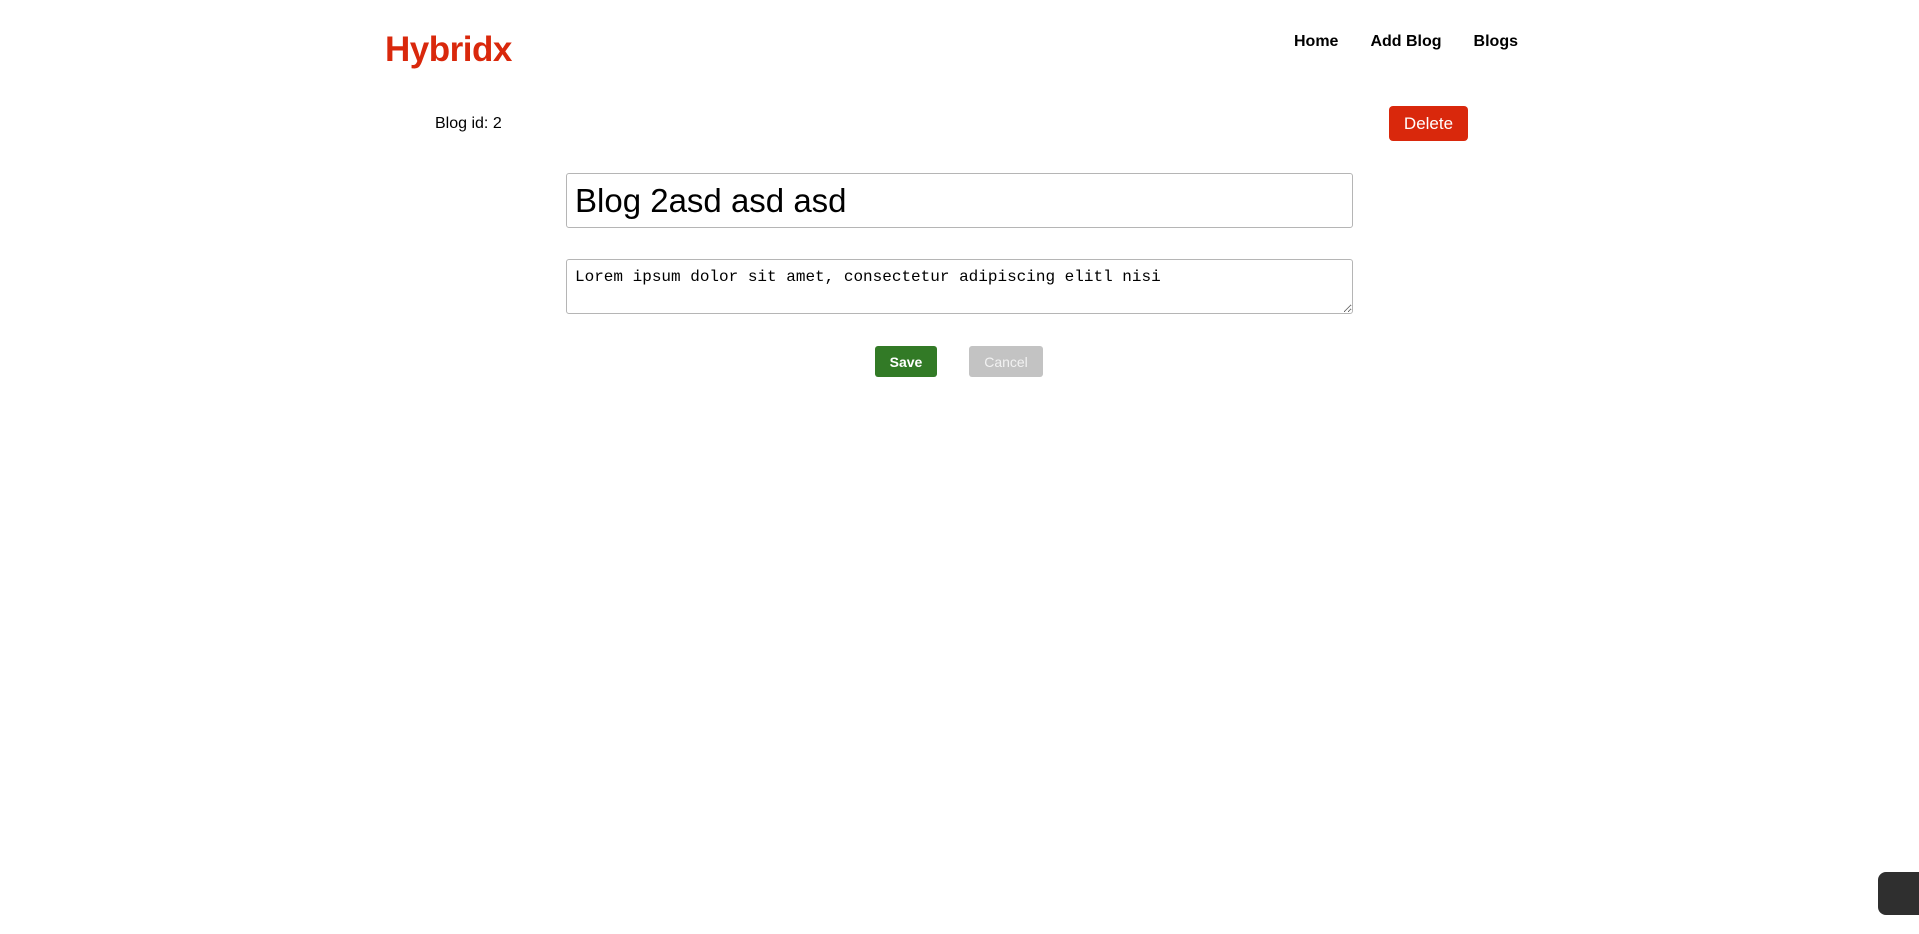 This screenshot has width=1919, height=934. What do you see at coordinates (1898, 893) in the screenshot?
I see `floating-widget-tab` at bounding box center [1898, 893].